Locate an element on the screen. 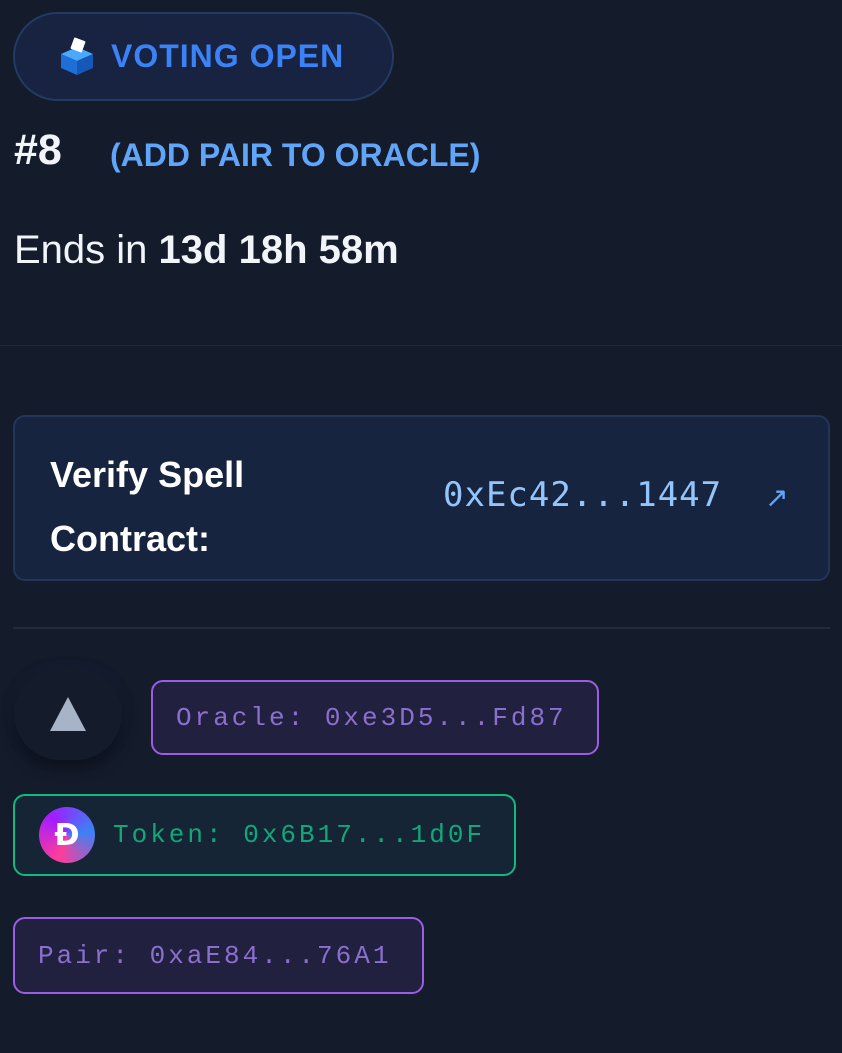 This screenshot has height=1053, width=842. voting-countdown: Ends in 13d 18h 58m is located at coordinates (206, 250).